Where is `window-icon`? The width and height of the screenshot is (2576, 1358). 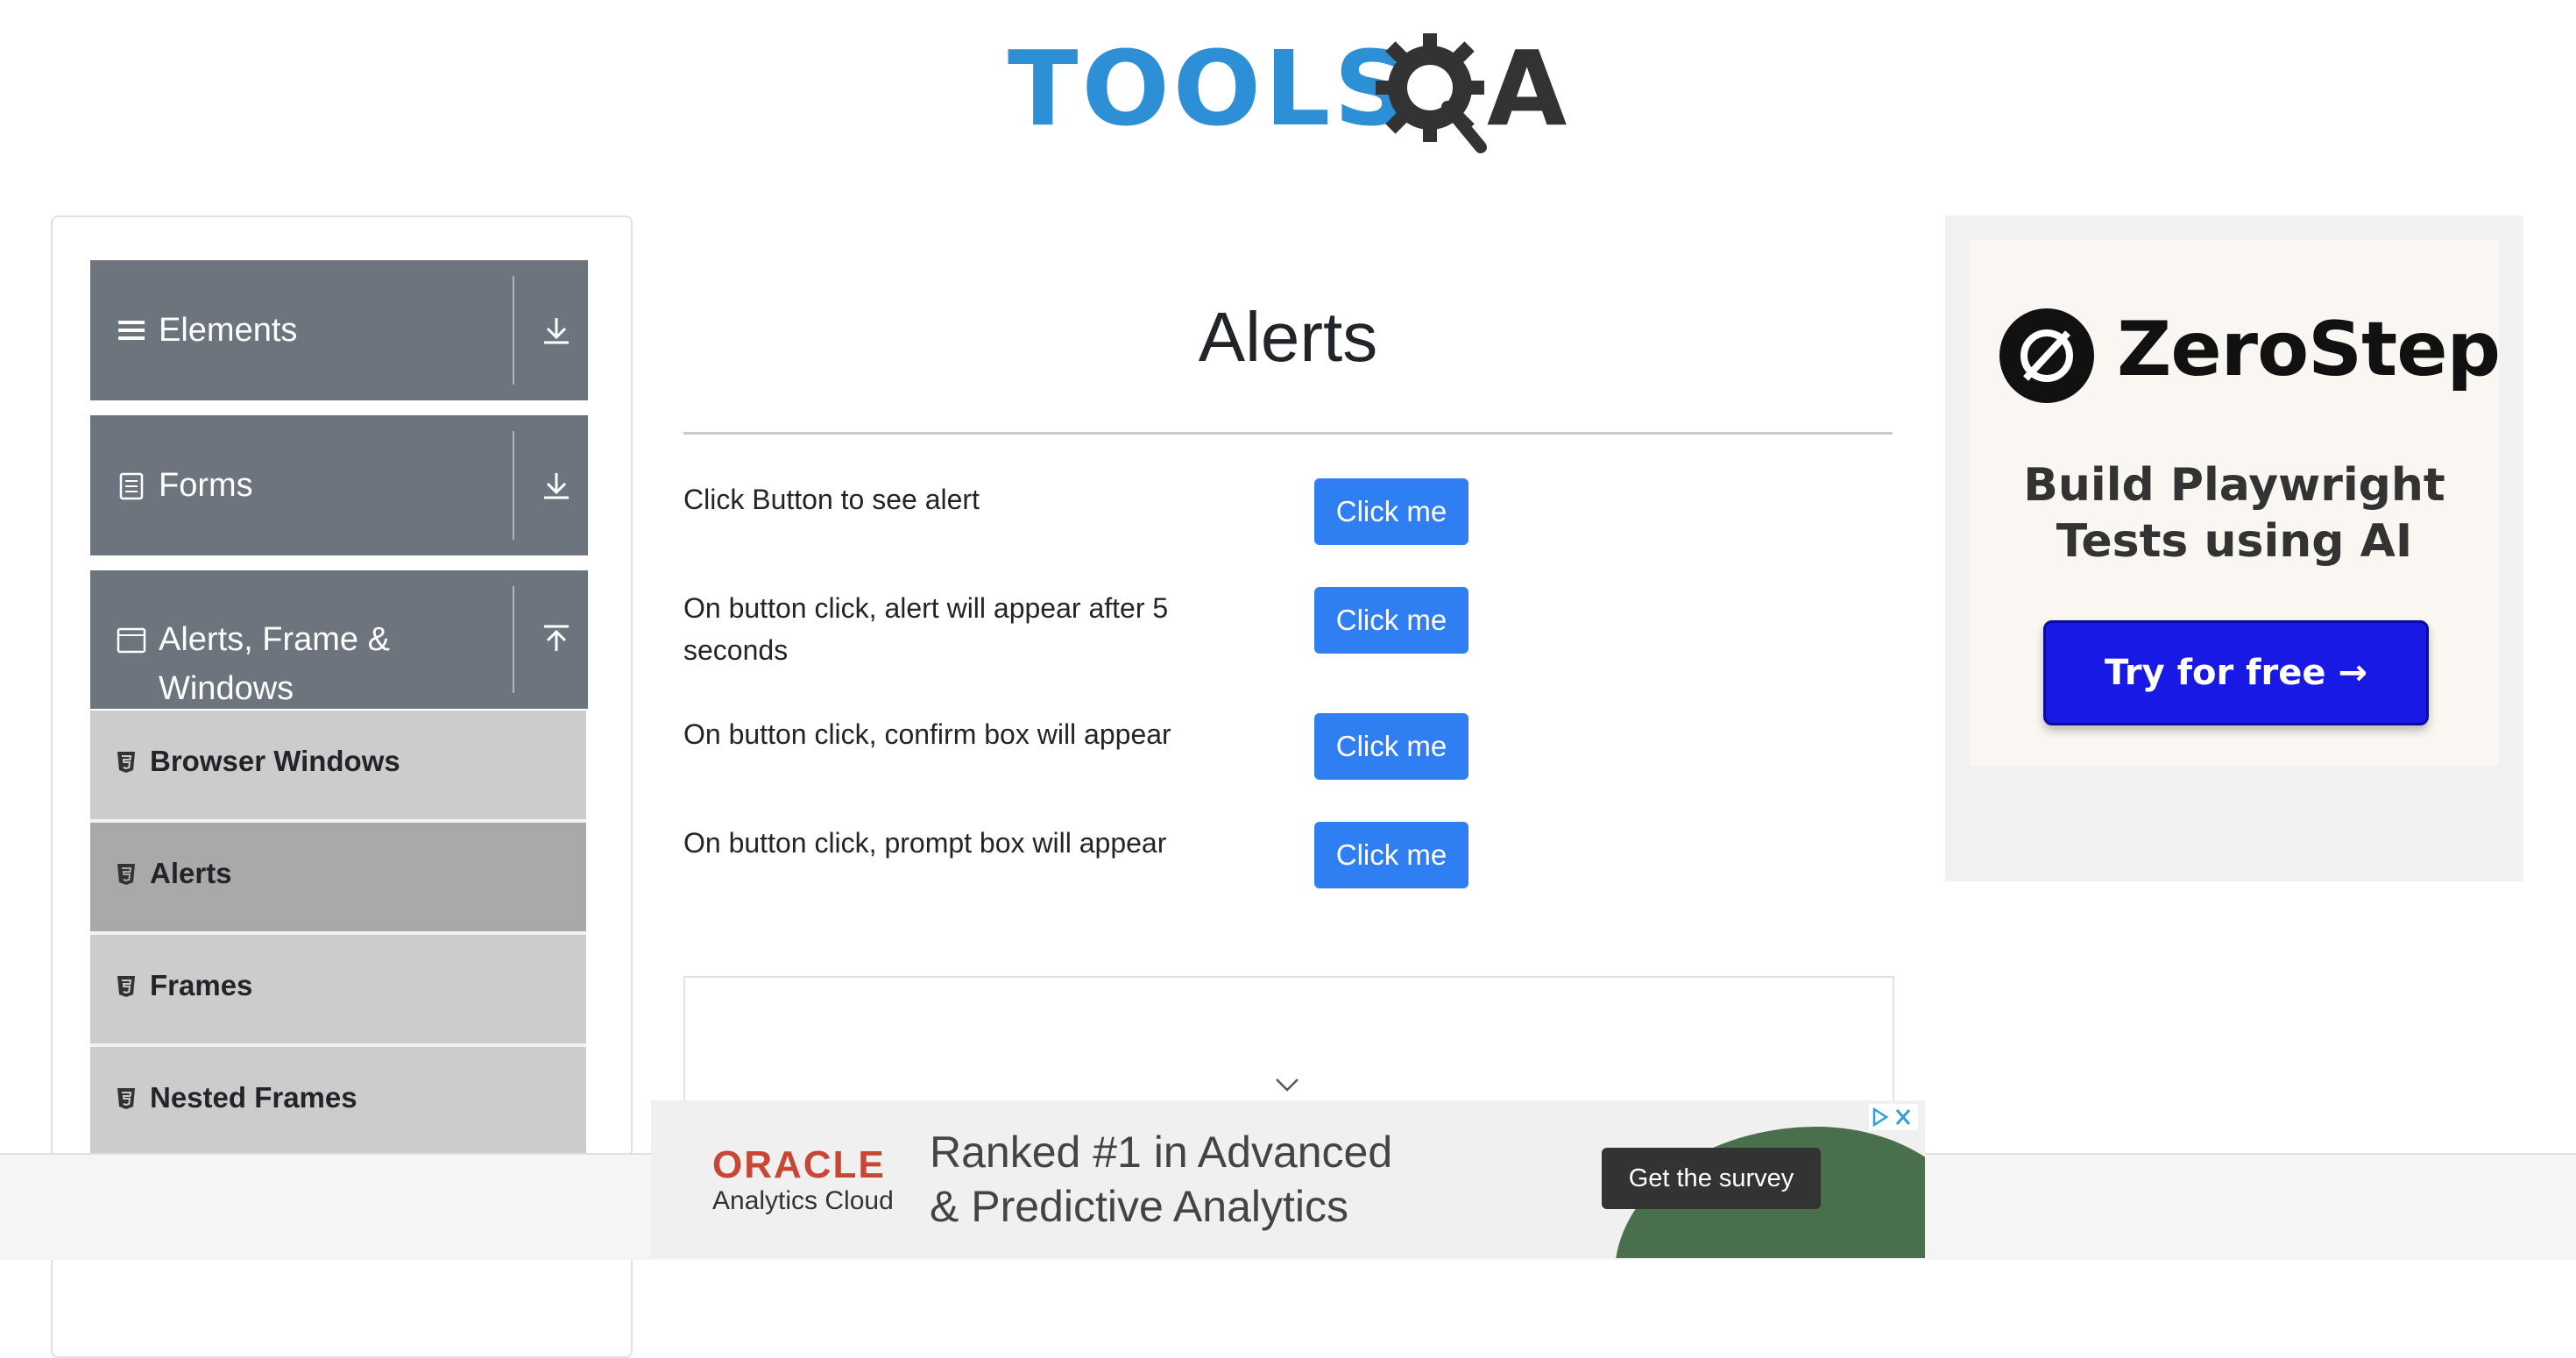
window-icon is located at coordinates (131, 640).